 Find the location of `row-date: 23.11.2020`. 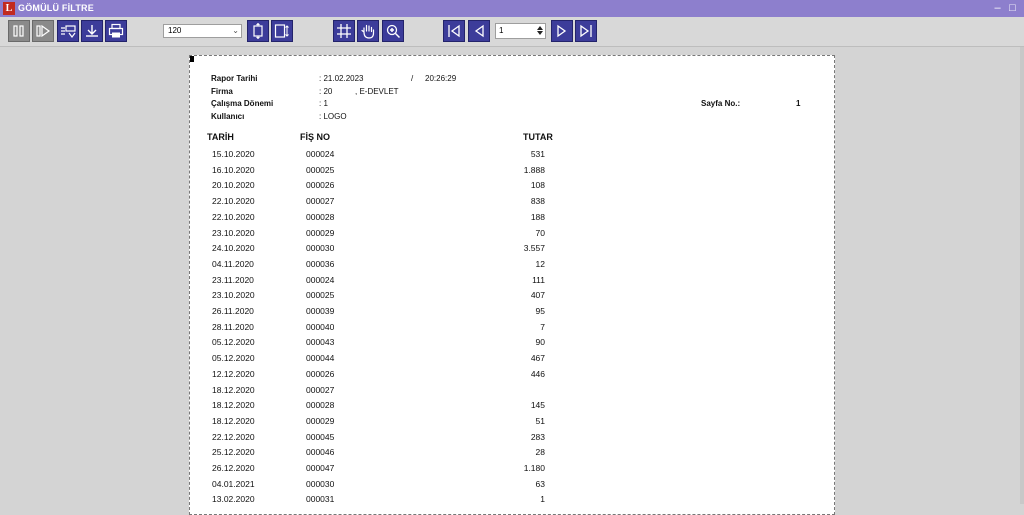

row-date: 23.11.2020 is located at coordinates (233, 279).